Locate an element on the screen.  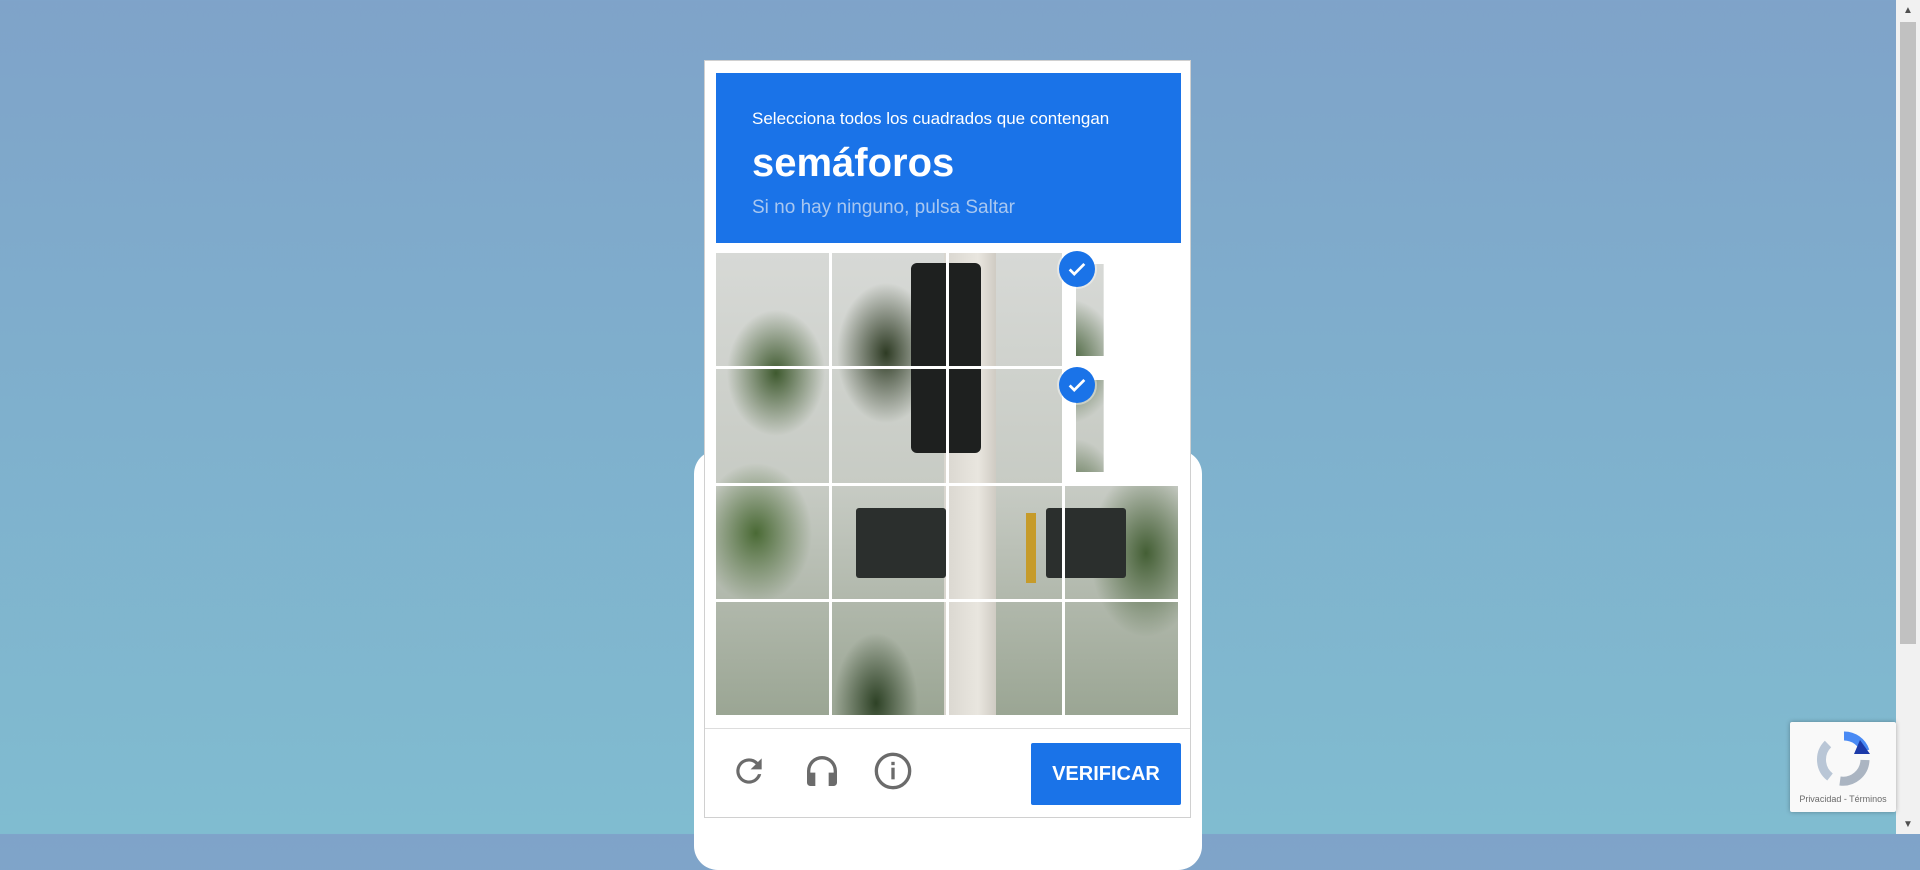
page-scrollbar: ▲ ▼ is located at coordinates (1908, 417).